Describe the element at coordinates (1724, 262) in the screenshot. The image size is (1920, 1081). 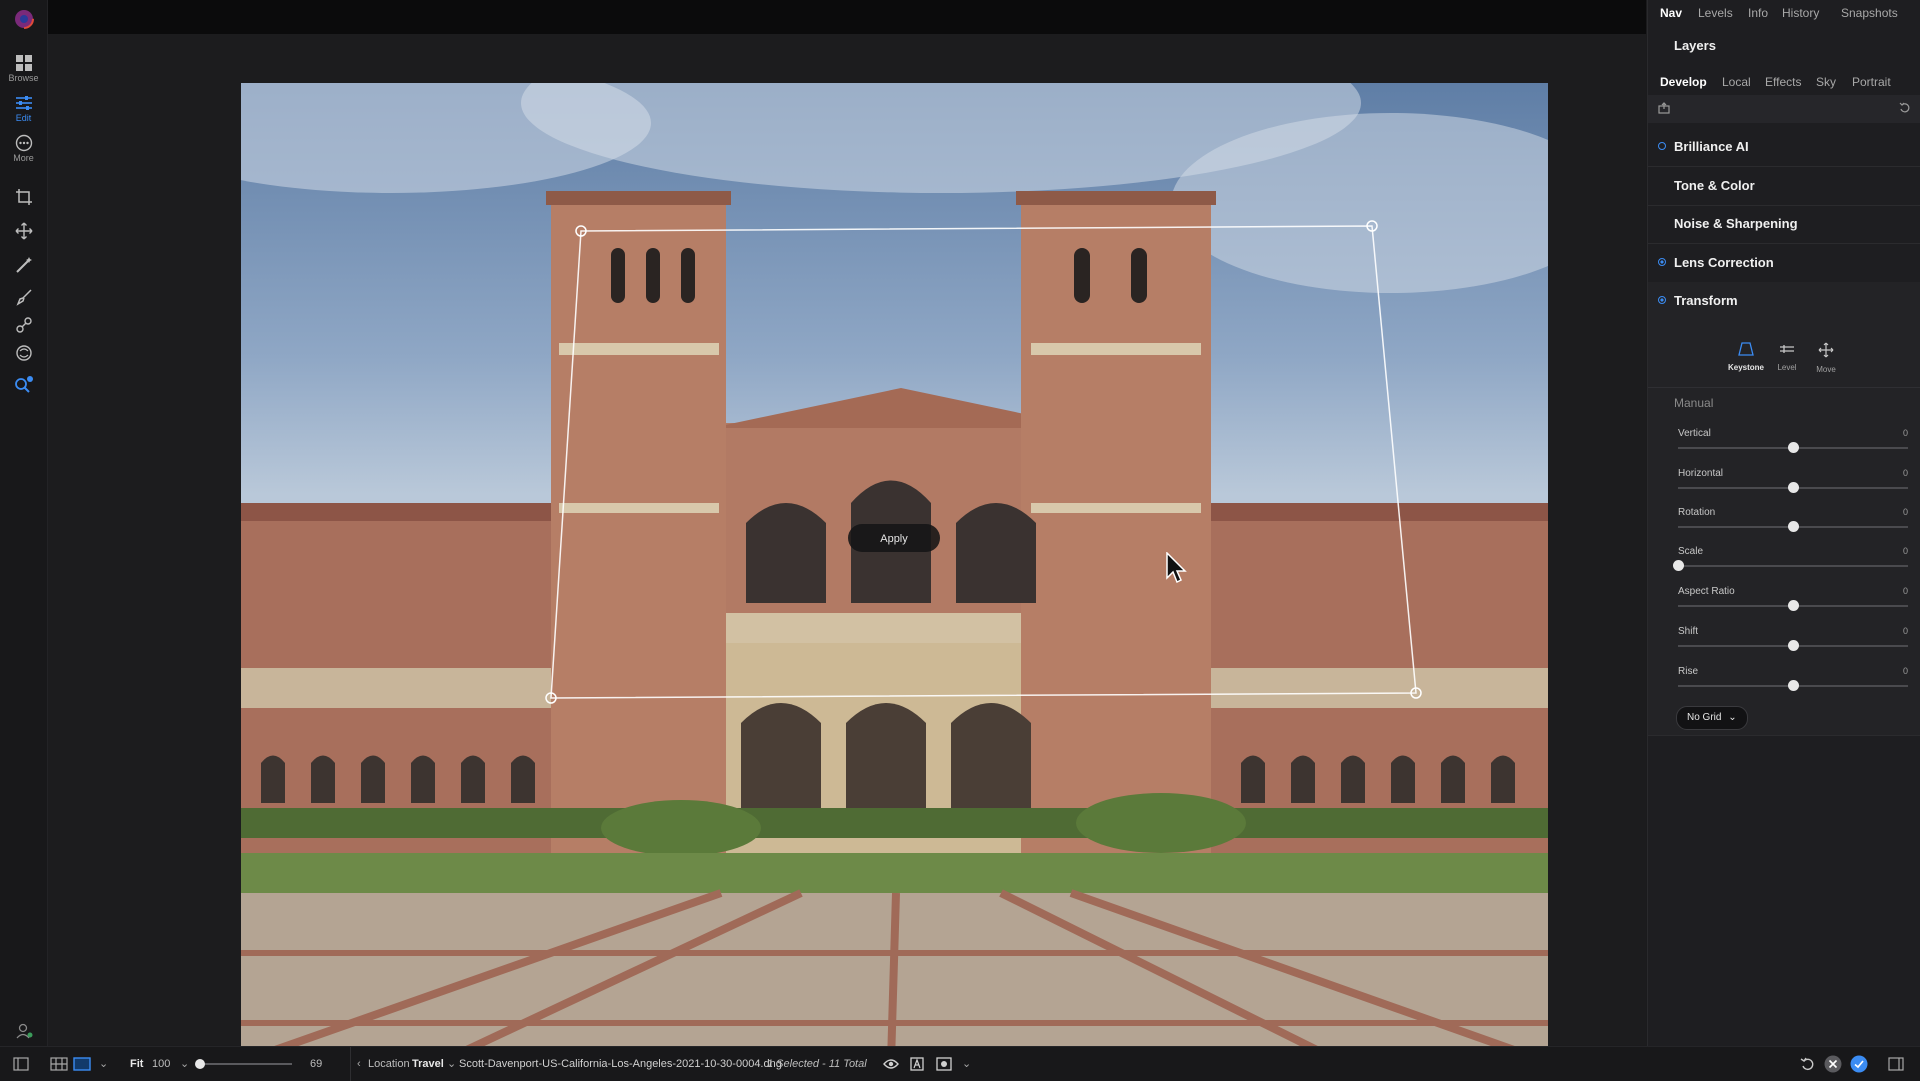
I see `section-lens-correction-label: Lens Correction` at that location.